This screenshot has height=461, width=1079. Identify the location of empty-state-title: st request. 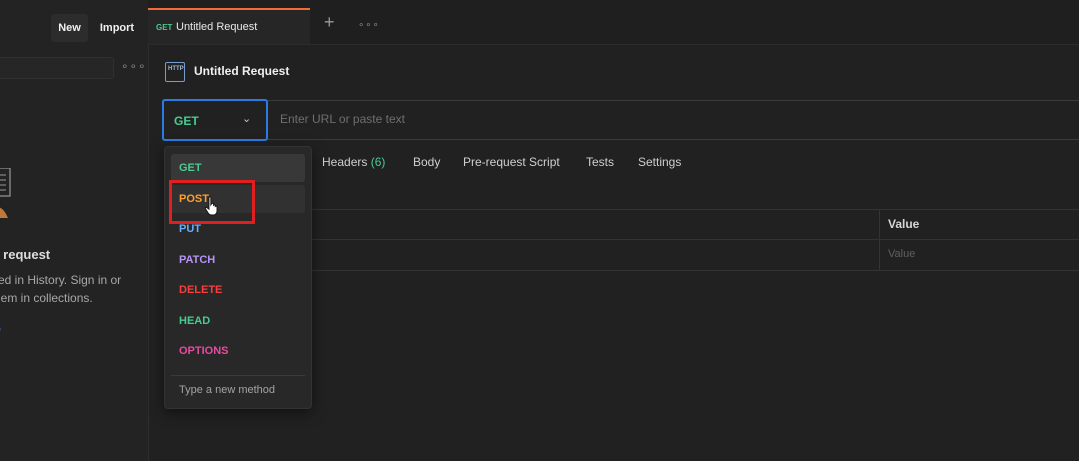
(25, 254).